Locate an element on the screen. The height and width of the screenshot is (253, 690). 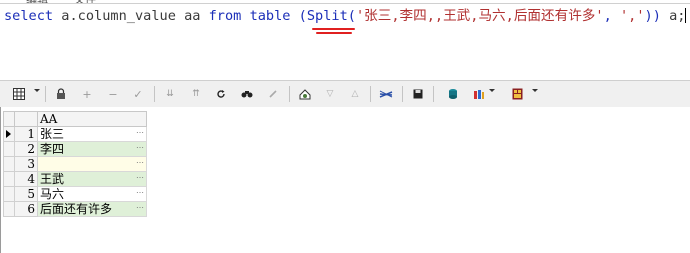
sql-table-keyword: table is located at coordinates (270, 16).